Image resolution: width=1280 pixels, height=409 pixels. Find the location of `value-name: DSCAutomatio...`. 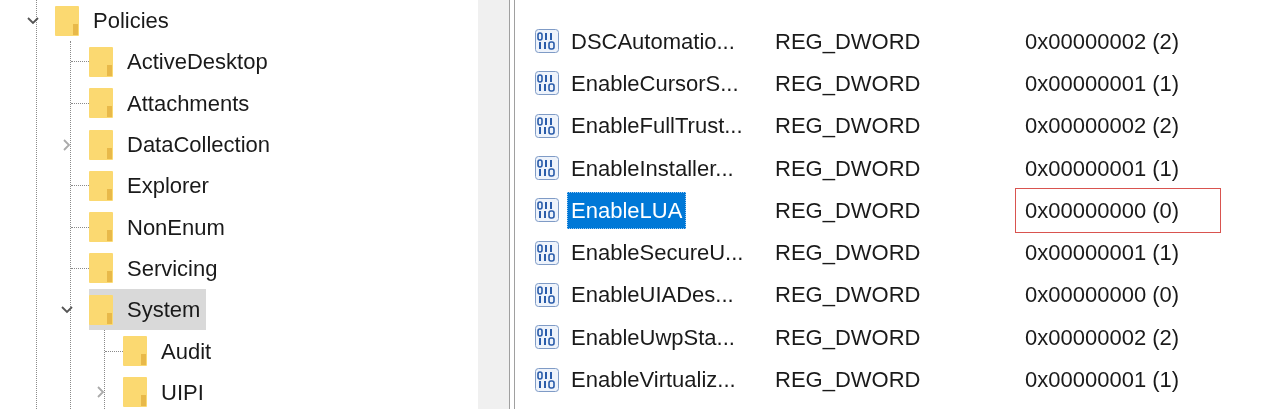

value-name: DSCAutomatio... is located at coordinates (653, 41).